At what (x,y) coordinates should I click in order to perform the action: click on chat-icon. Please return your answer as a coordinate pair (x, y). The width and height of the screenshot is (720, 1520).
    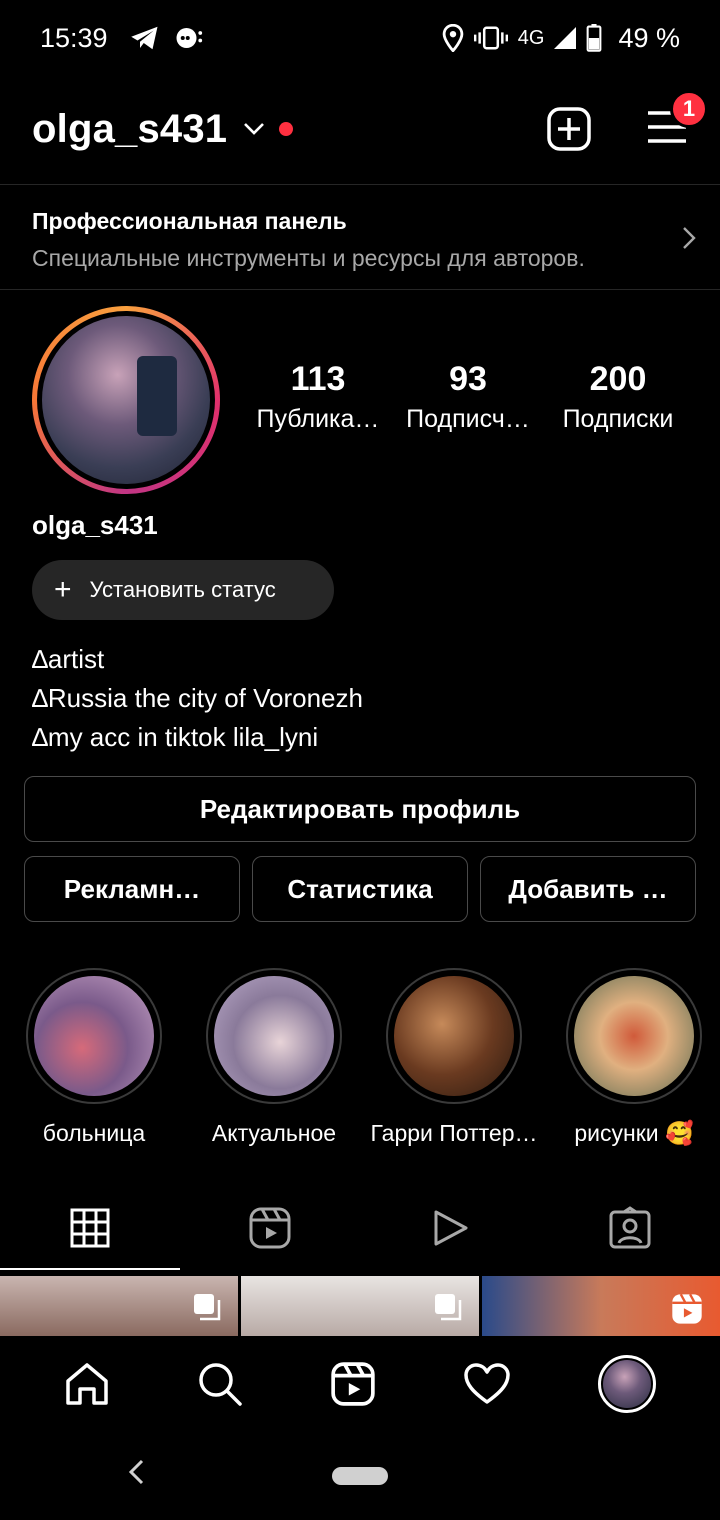
    Looking at the image, I should click on (189, 38).